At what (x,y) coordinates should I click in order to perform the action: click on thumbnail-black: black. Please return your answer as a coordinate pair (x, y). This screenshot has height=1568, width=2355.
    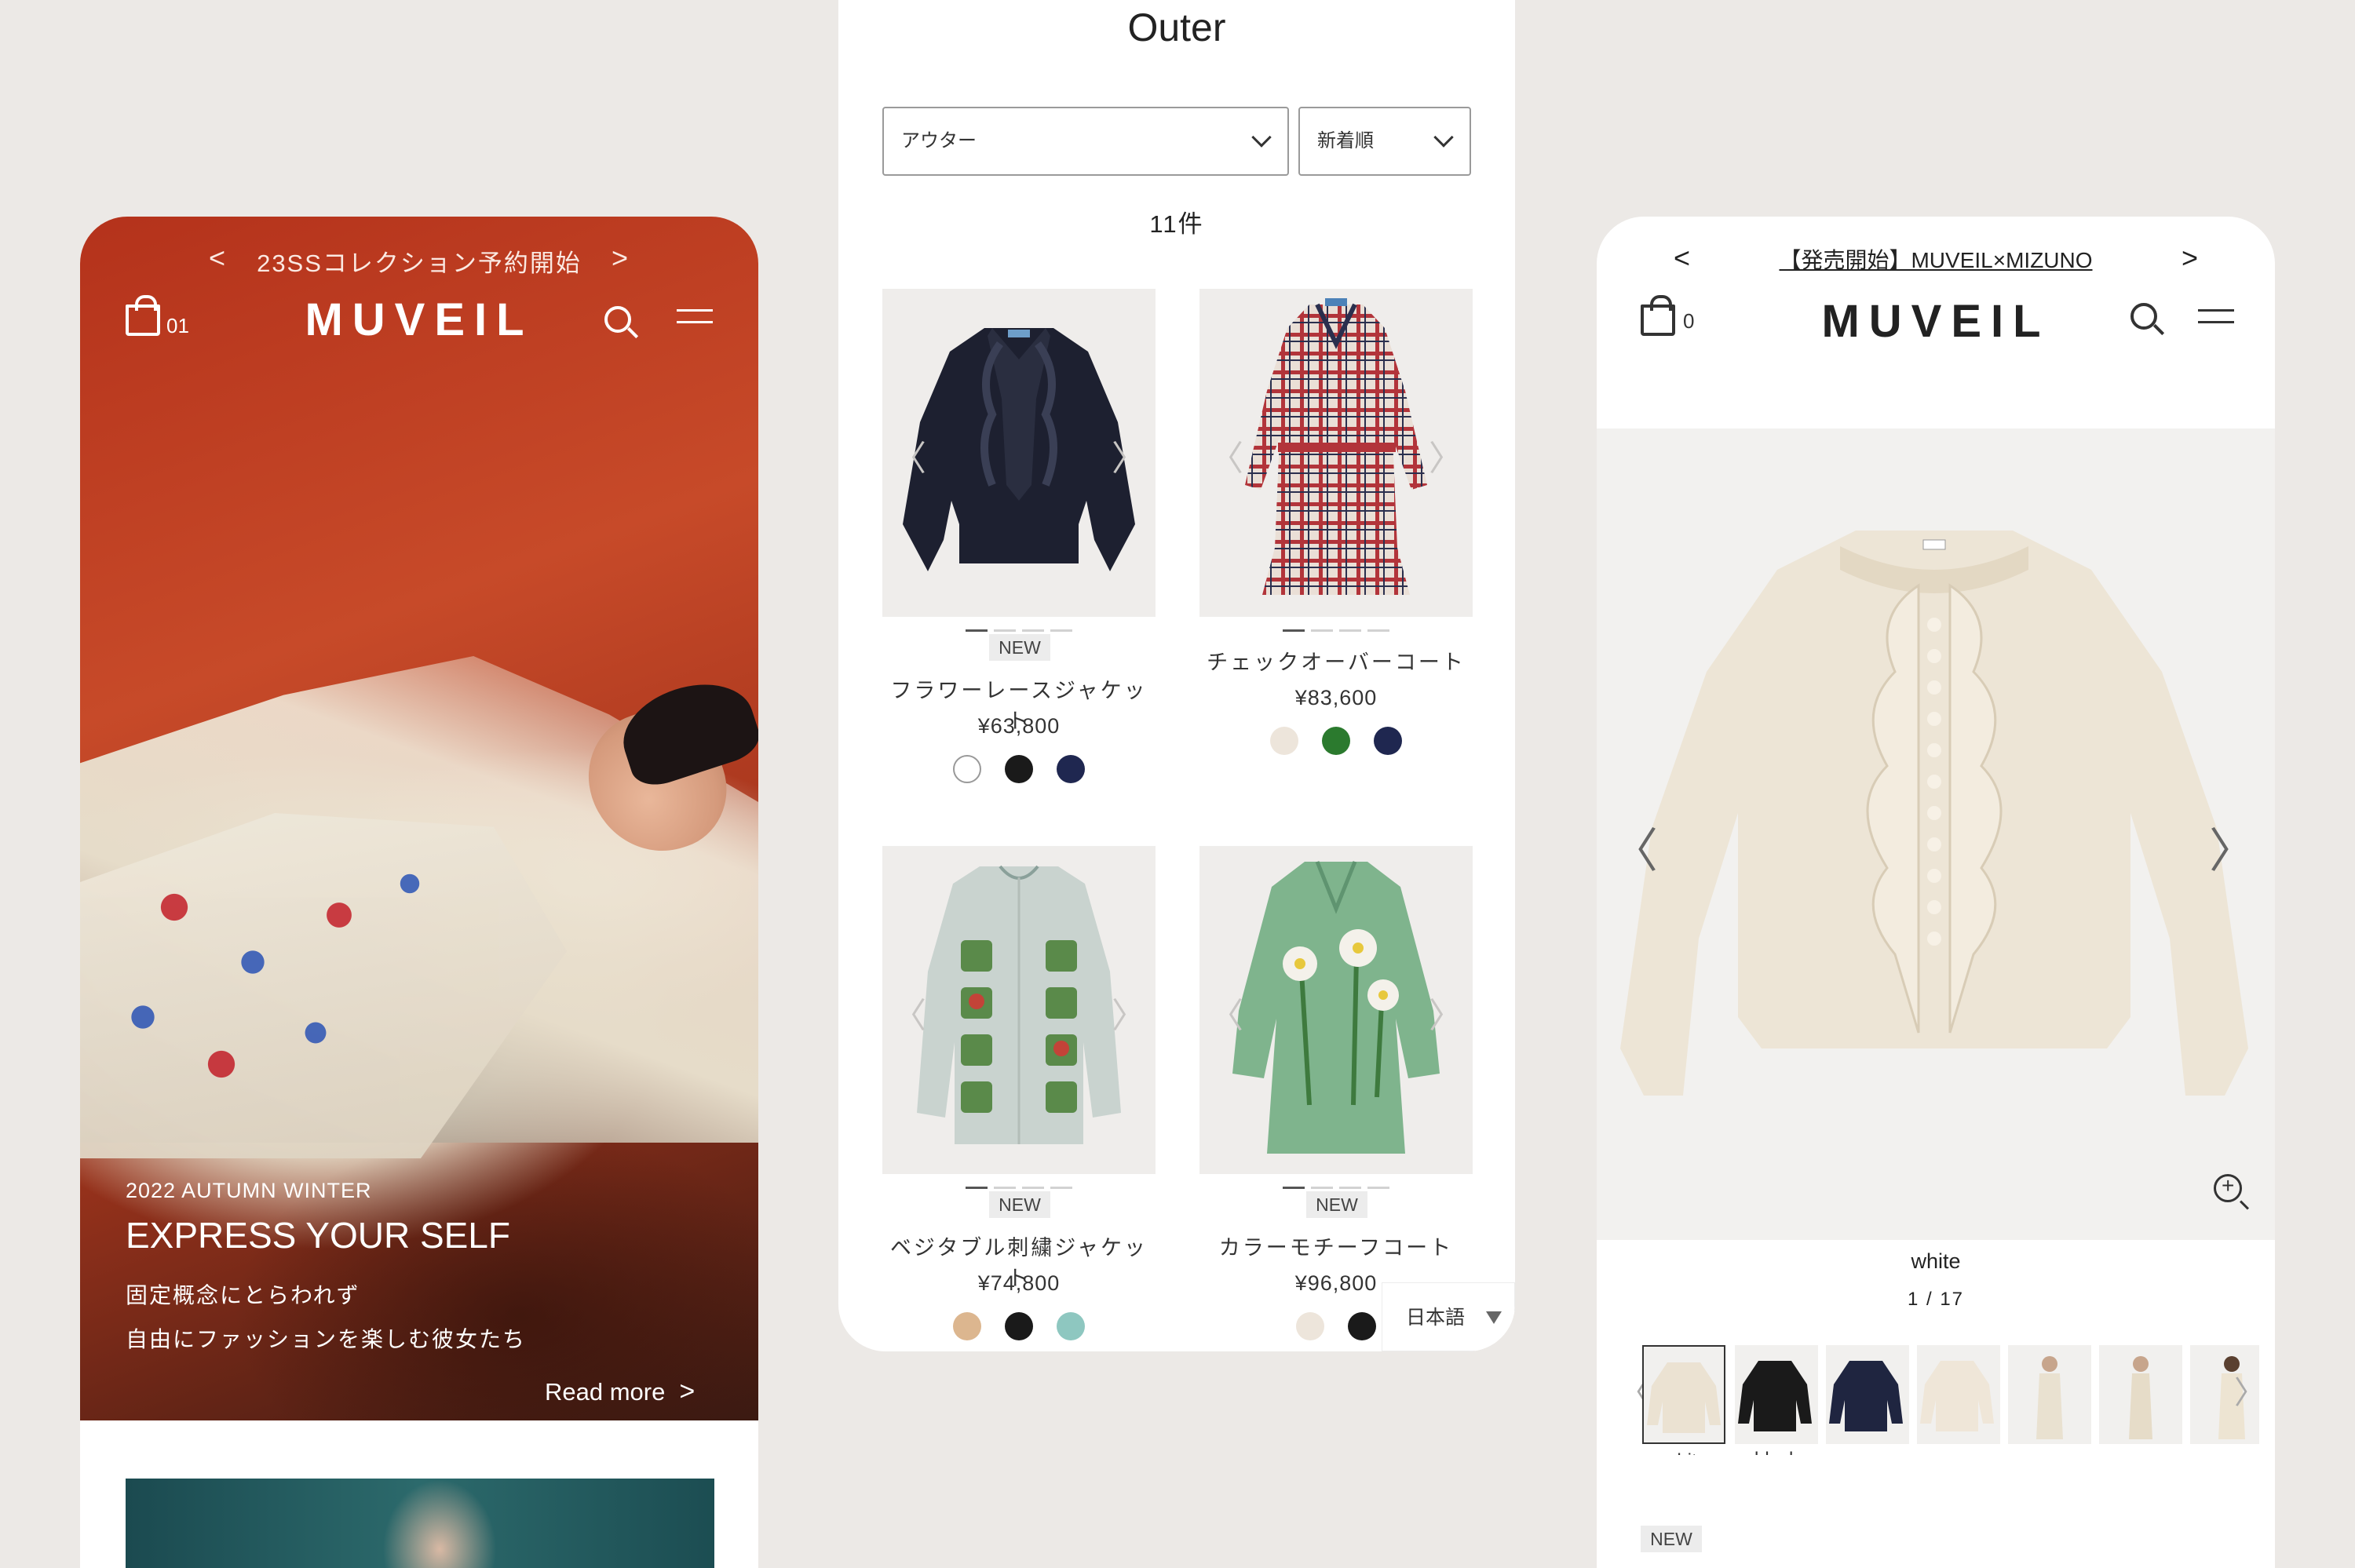
    Looking at the image, I should click on (1776, 1400).